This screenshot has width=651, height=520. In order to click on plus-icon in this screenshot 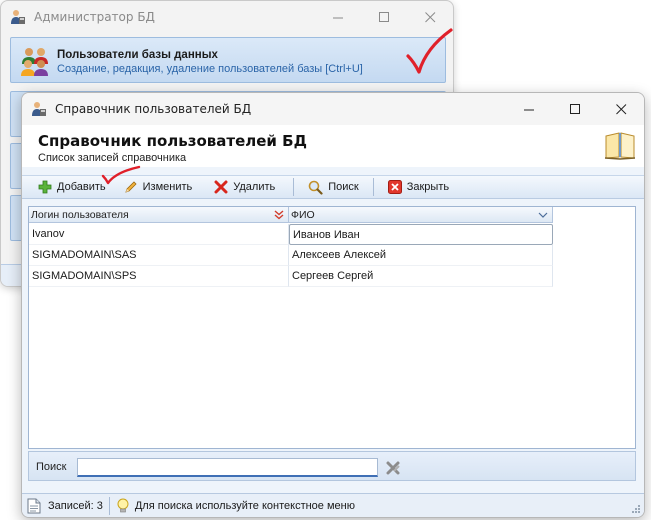, I will do `click(45, 187)`.